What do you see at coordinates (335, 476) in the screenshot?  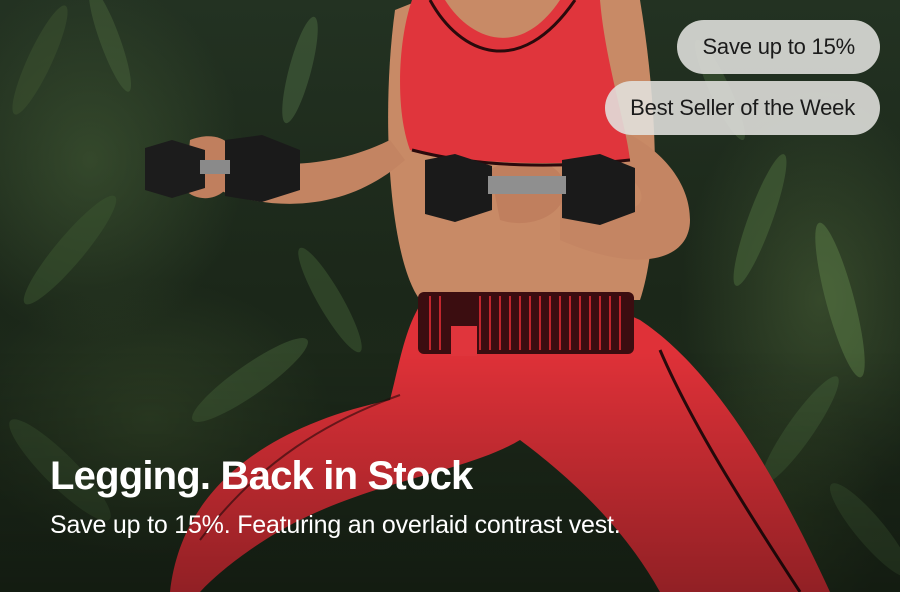 I see `hero-title: Legging. Back in Stock` at bounding box center [335, 476].